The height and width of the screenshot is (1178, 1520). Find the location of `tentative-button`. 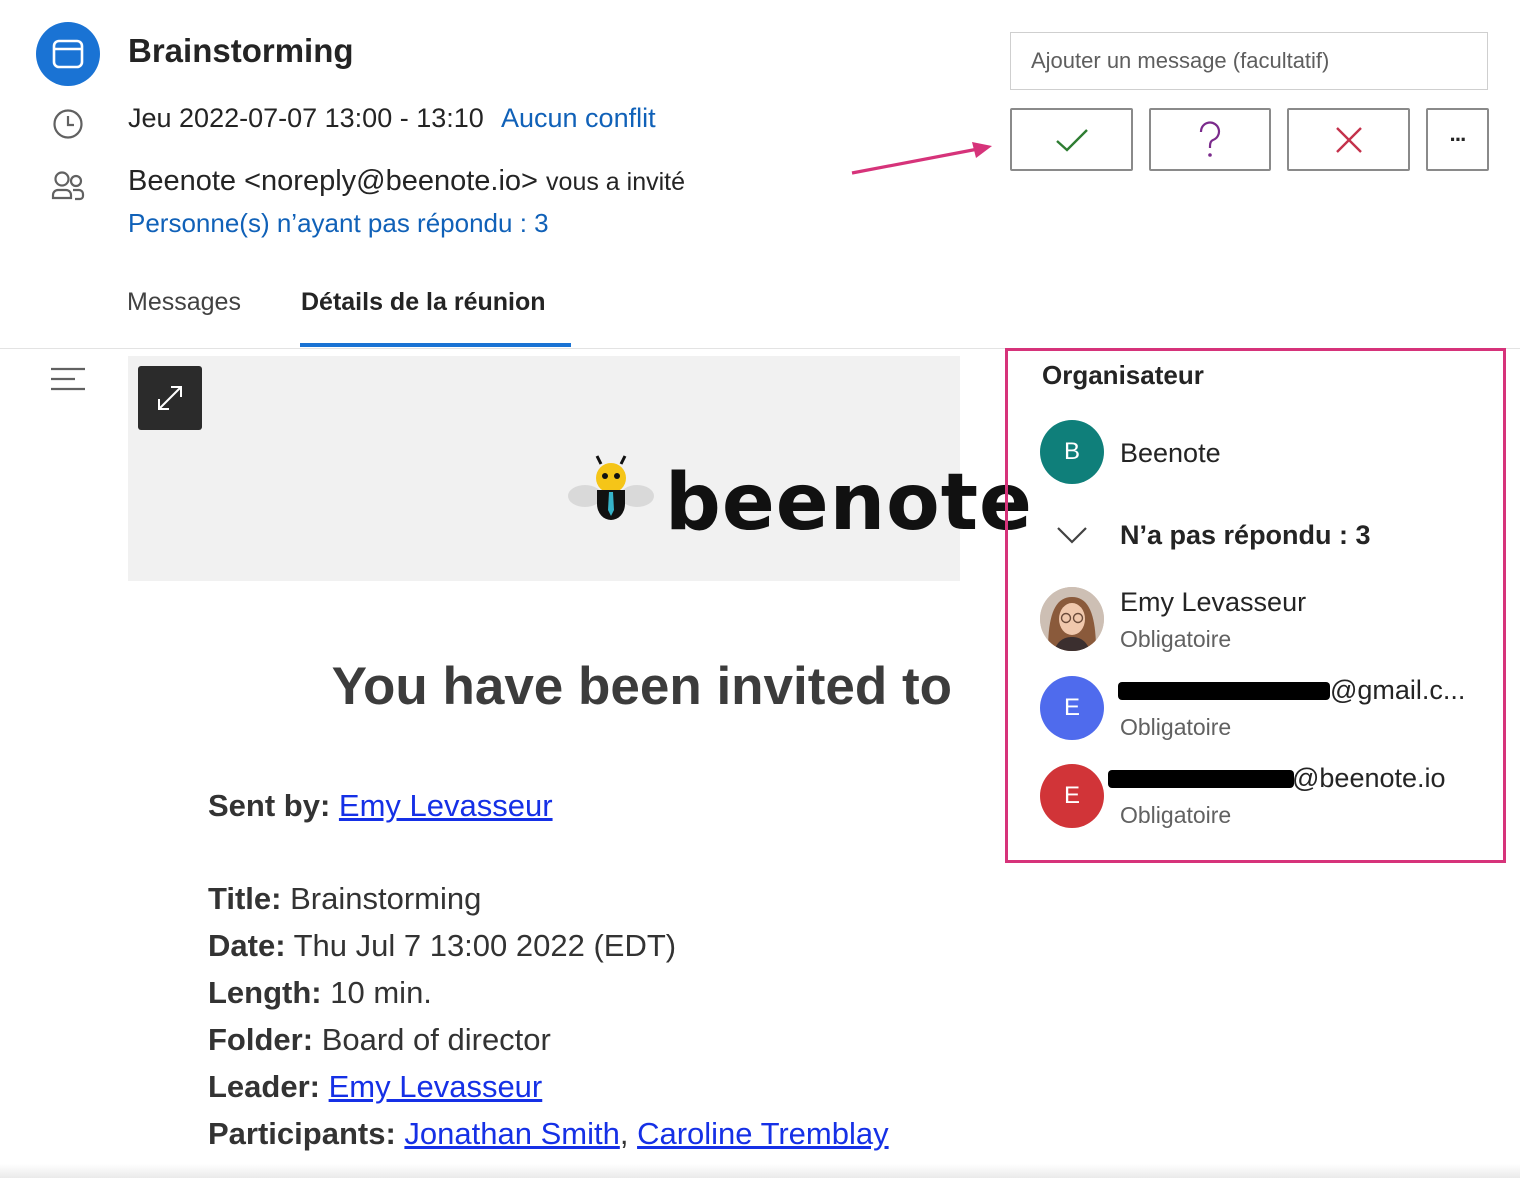

tentative-button is located at coordinates (1210, 139).